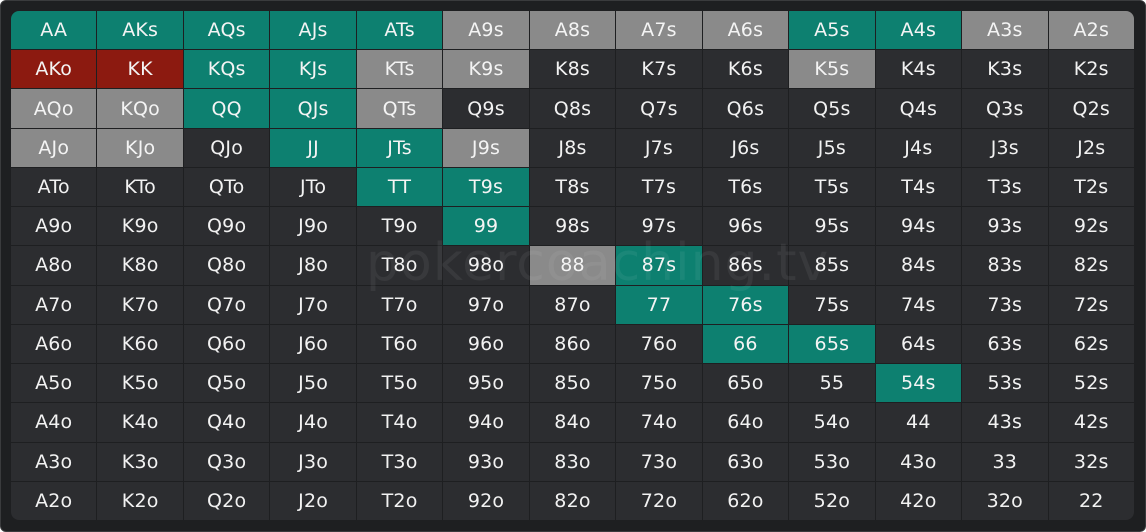  I want to click on hand-cell-87o: 87o, so click(572, 304).